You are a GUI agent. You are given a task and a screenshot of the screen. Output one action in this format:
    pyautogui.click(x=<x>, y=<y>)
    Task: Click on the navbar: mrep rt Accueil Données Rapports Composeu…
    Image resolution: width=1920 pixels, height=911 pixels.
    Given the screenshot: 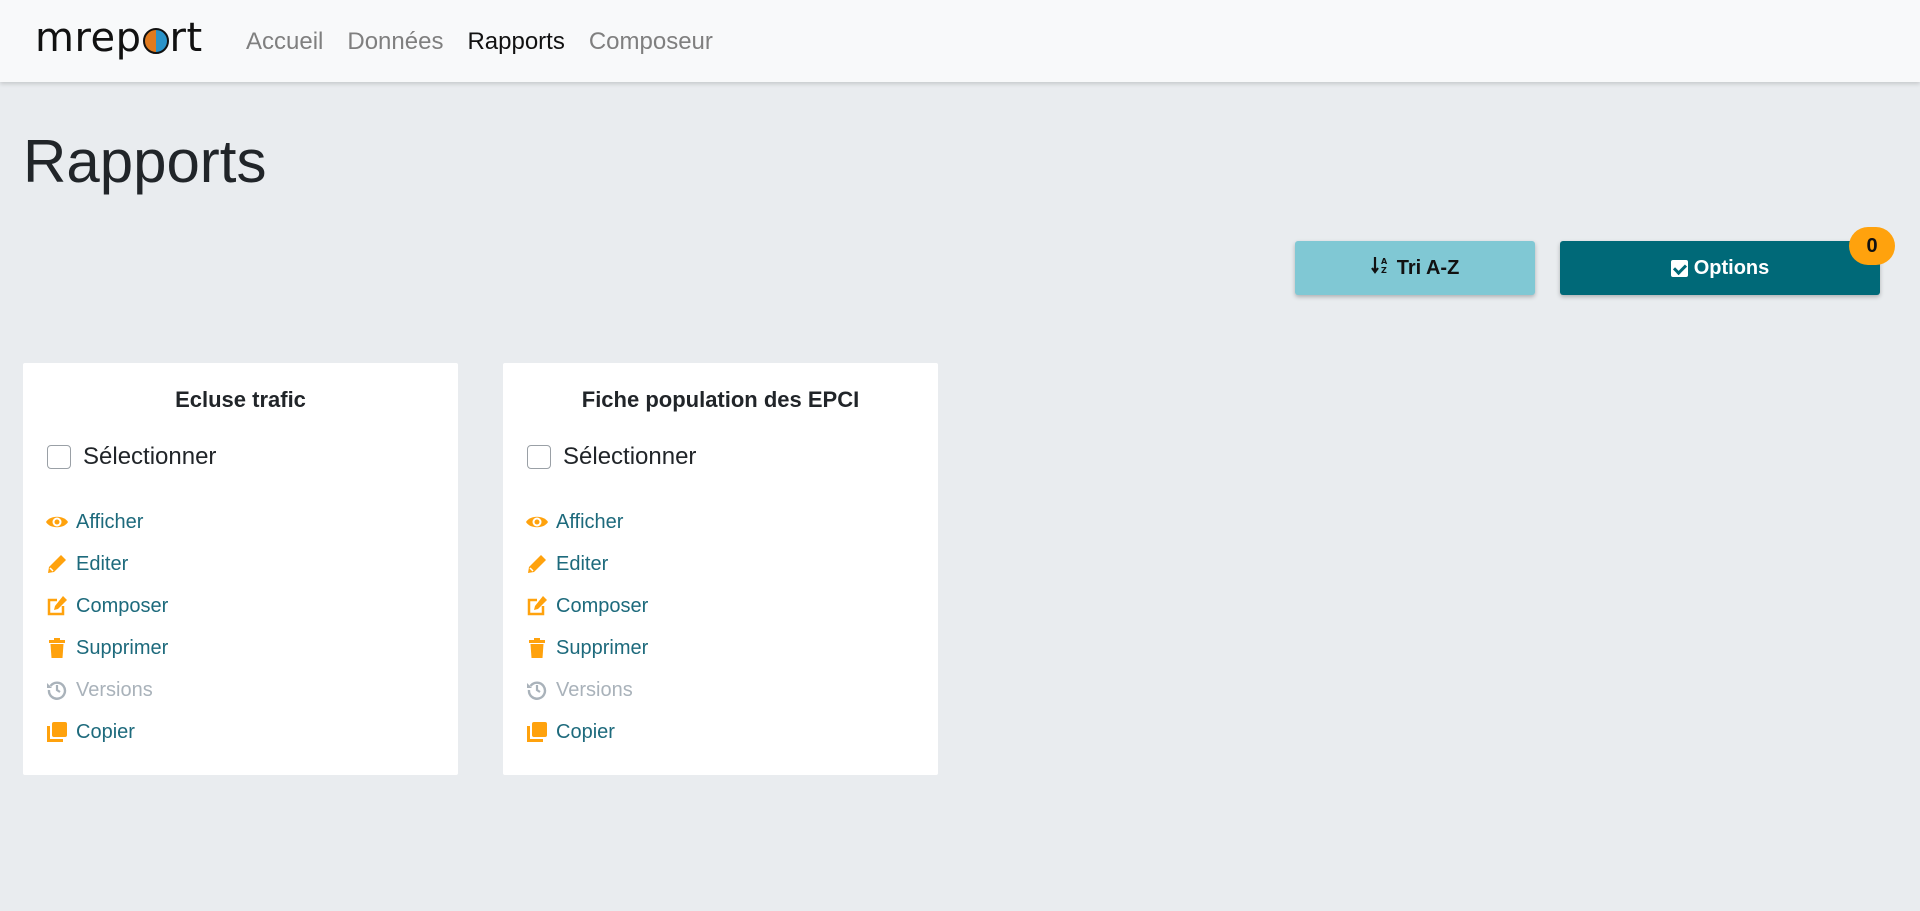 What is the action you would take?
    pyautogui.click(x=960, y=41)
    